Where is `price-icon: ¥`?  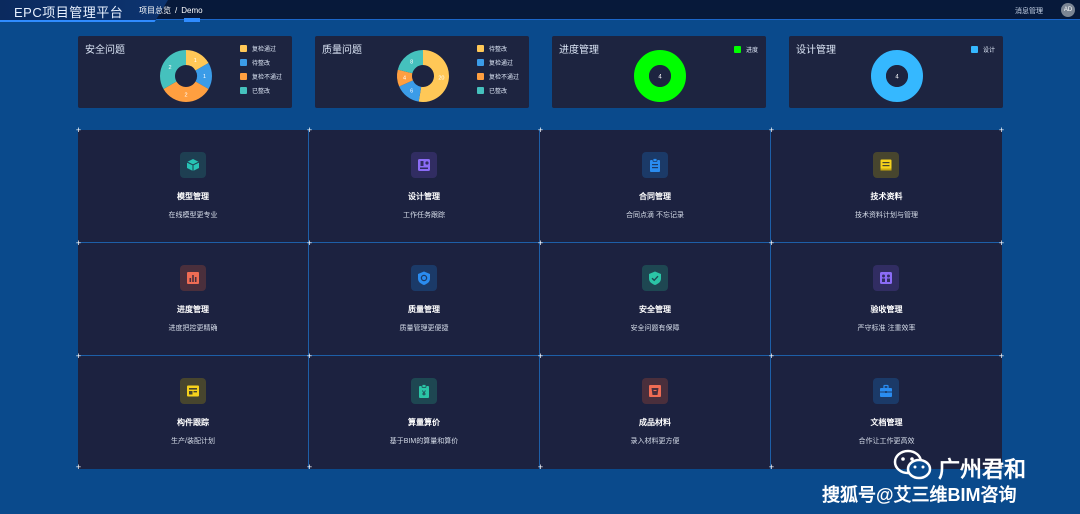 price-icon: ¥ is located at coordinates (424, 391).